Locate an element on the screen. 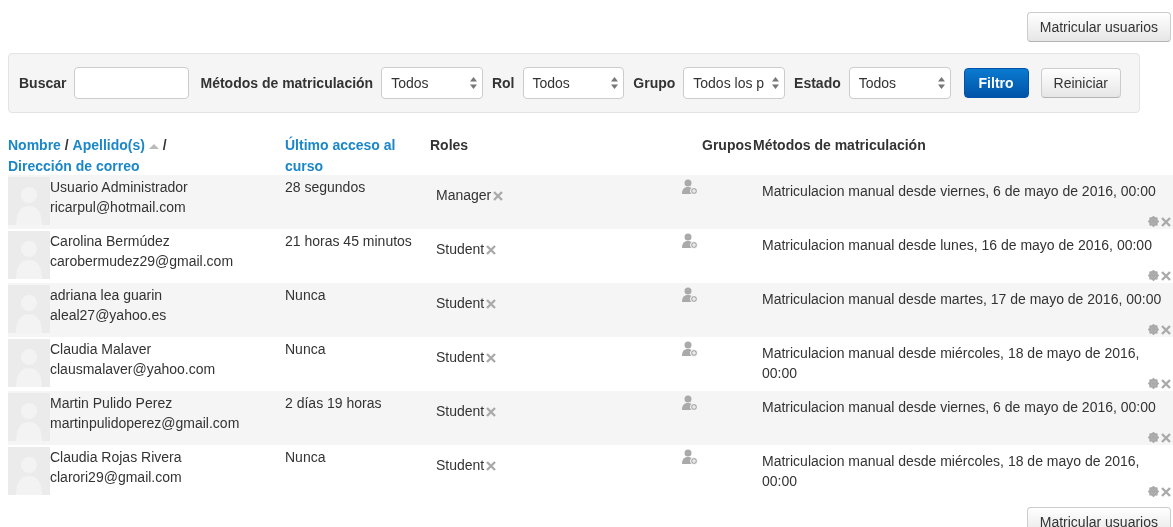  user-name: adriana lea guarin is located at coordinates (167, 295).